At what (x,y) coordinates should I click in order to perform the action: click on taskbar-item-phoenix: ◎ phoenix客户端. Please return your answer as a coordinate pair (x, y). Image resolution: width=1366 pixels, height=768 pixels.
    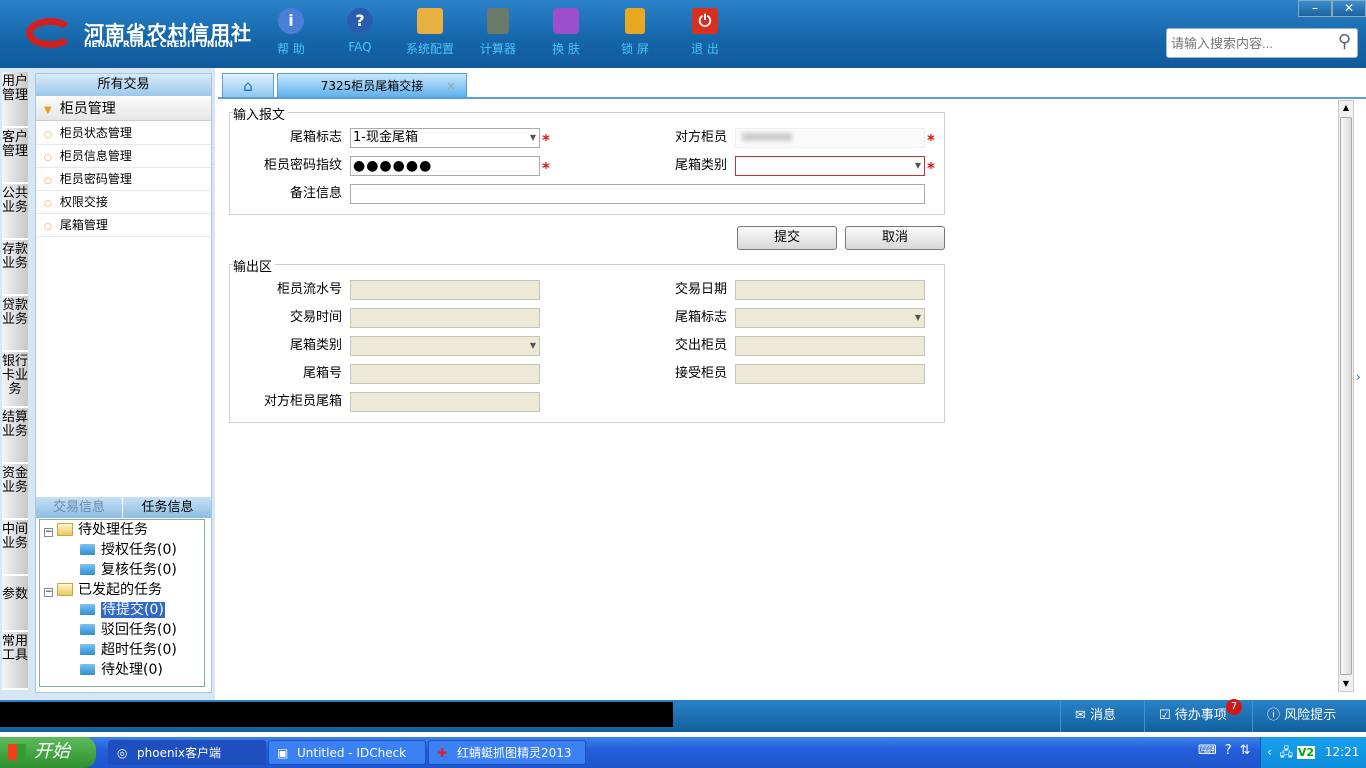
    Looking at the image, I should click on (187, 752).